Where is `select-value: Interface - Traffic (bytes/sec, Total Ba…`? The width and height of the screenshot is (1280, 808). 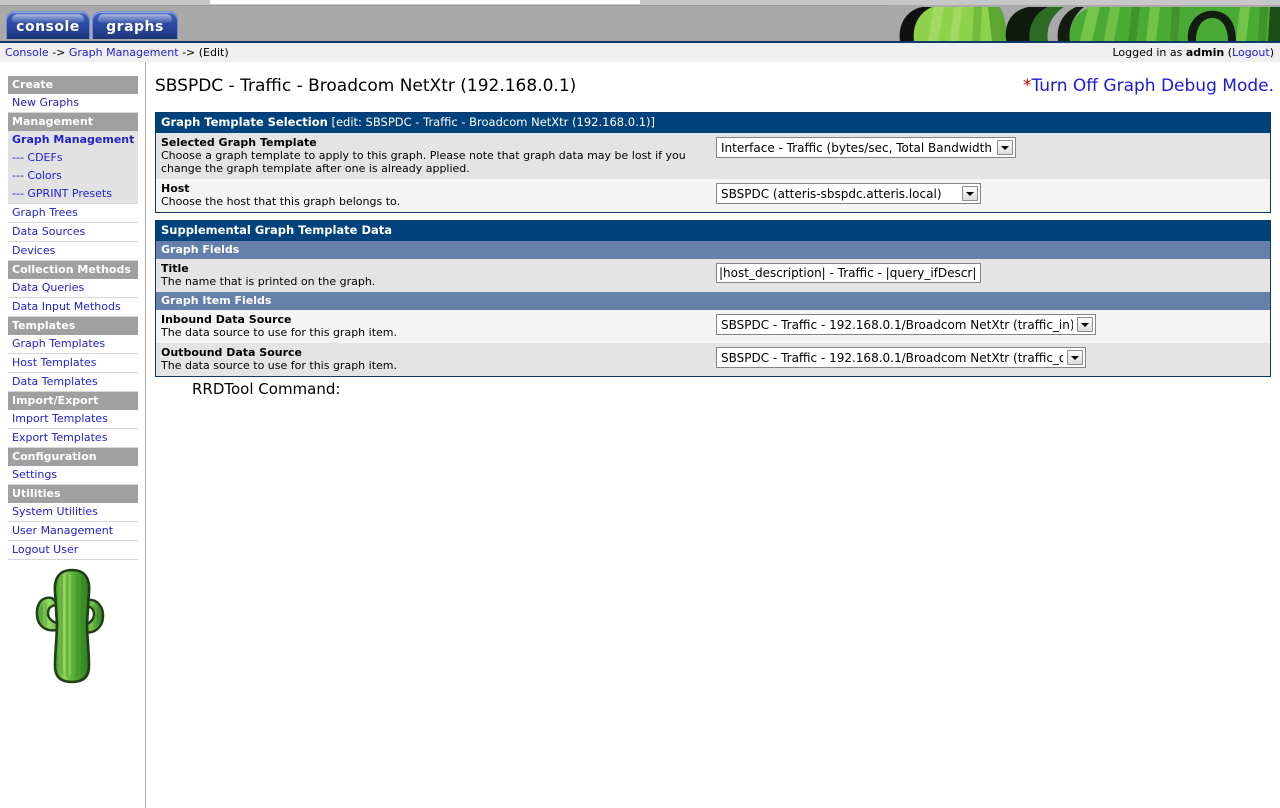
select-value: Interface - Traffic (bytes/sec, Total Ba… is located at coordinates (857, 148).